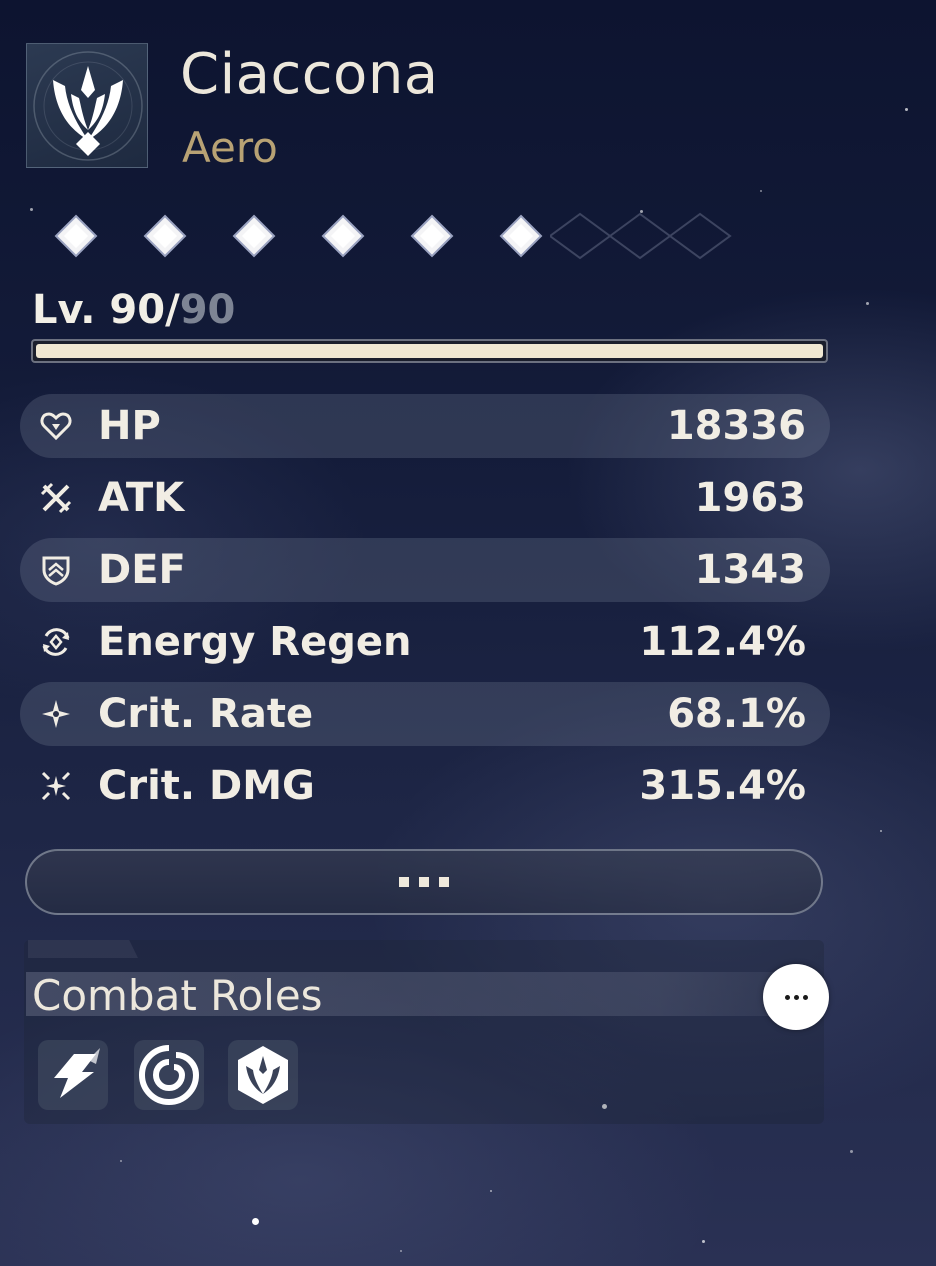 This screenshot has height=1266, width=936. What do you see at coordinates (263, 1075) in the screenshot?
I see `crest-role-icon` at bounding box center [263, 1075].